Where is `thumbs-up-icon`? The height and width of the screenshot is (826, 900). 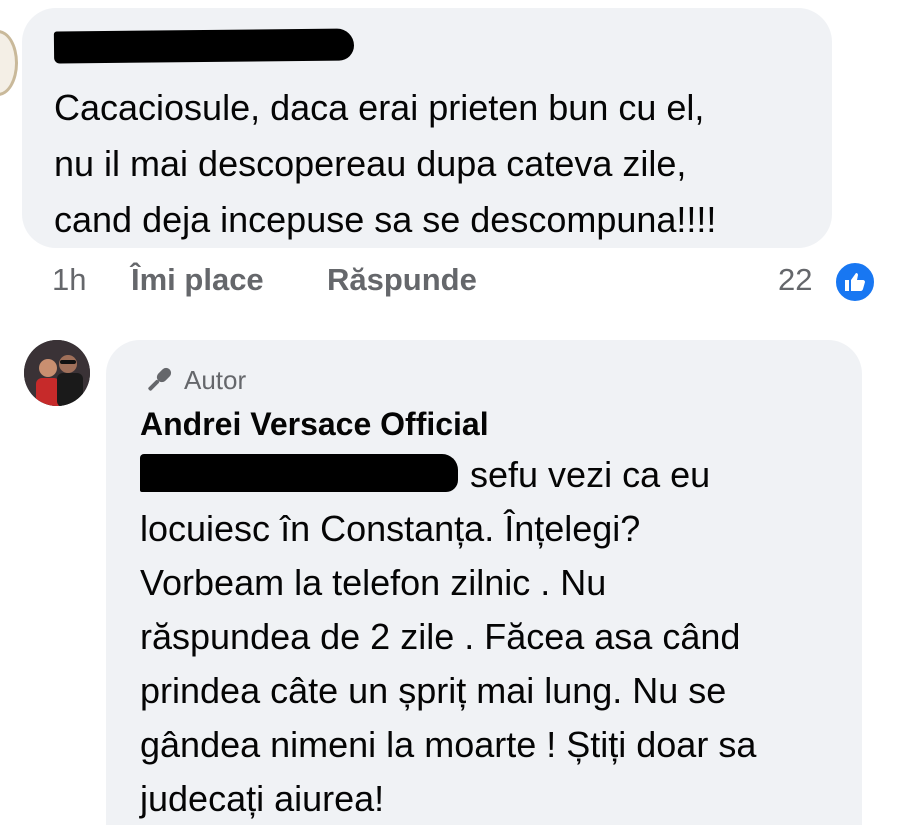
thumbs-up-icon is located at coordinates (855, 282).